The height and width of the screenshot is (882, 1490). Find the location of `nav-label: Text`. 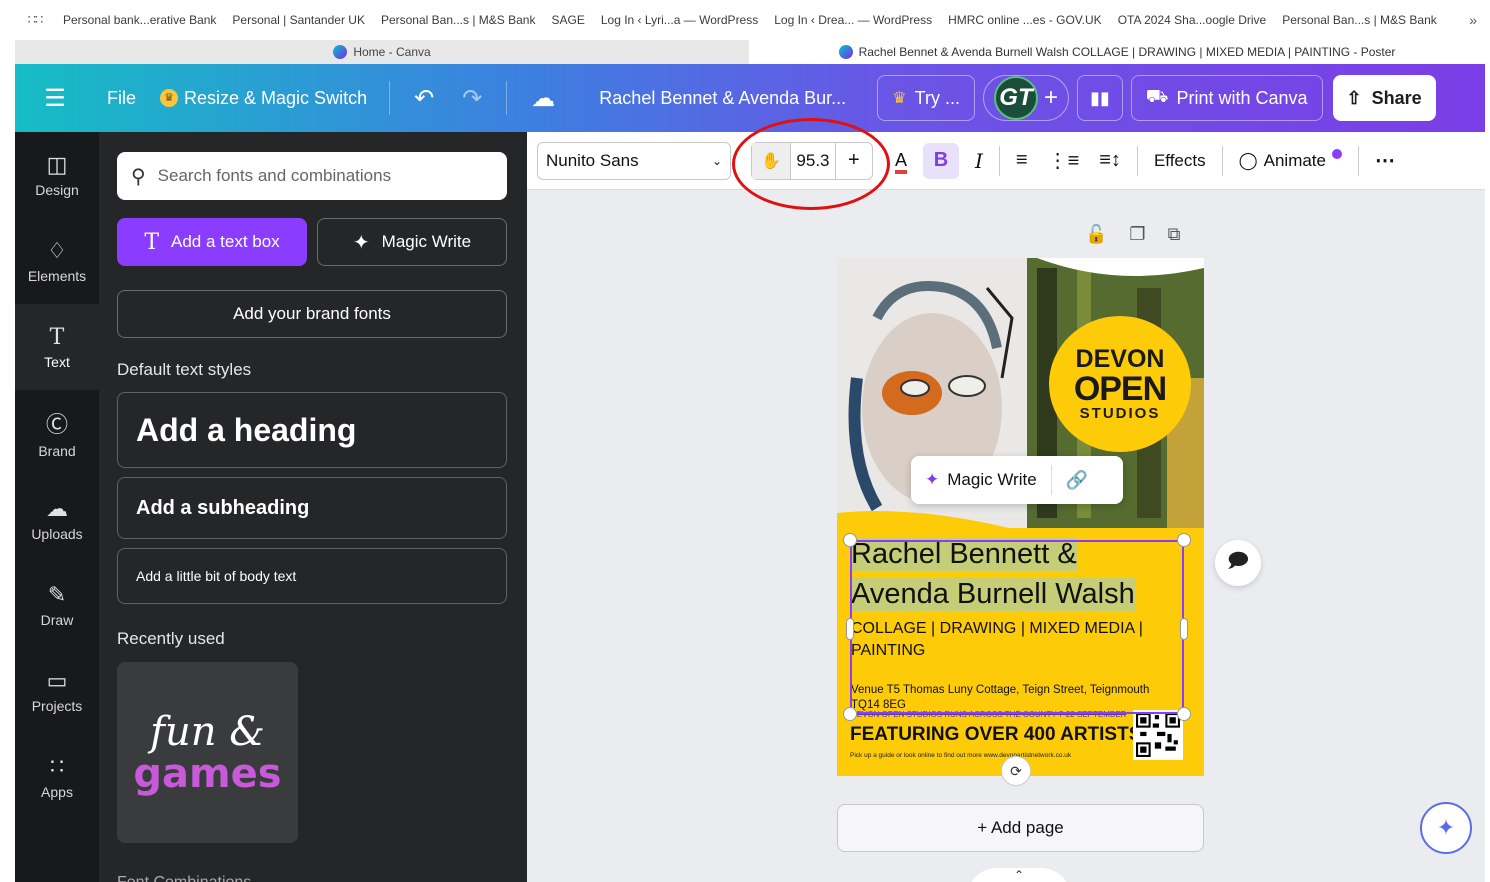

nav-label: Text is located at coordinates (57, 361).